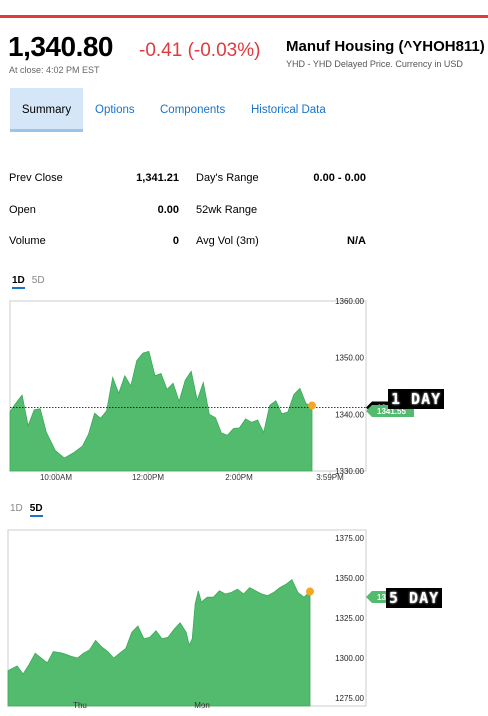 Image resolution: width=488 pixels, height=716 pixels. Describe the element at coordinates (288, 110) in the screenshot. I see `tab-historical-data: Historical Data` at that location.